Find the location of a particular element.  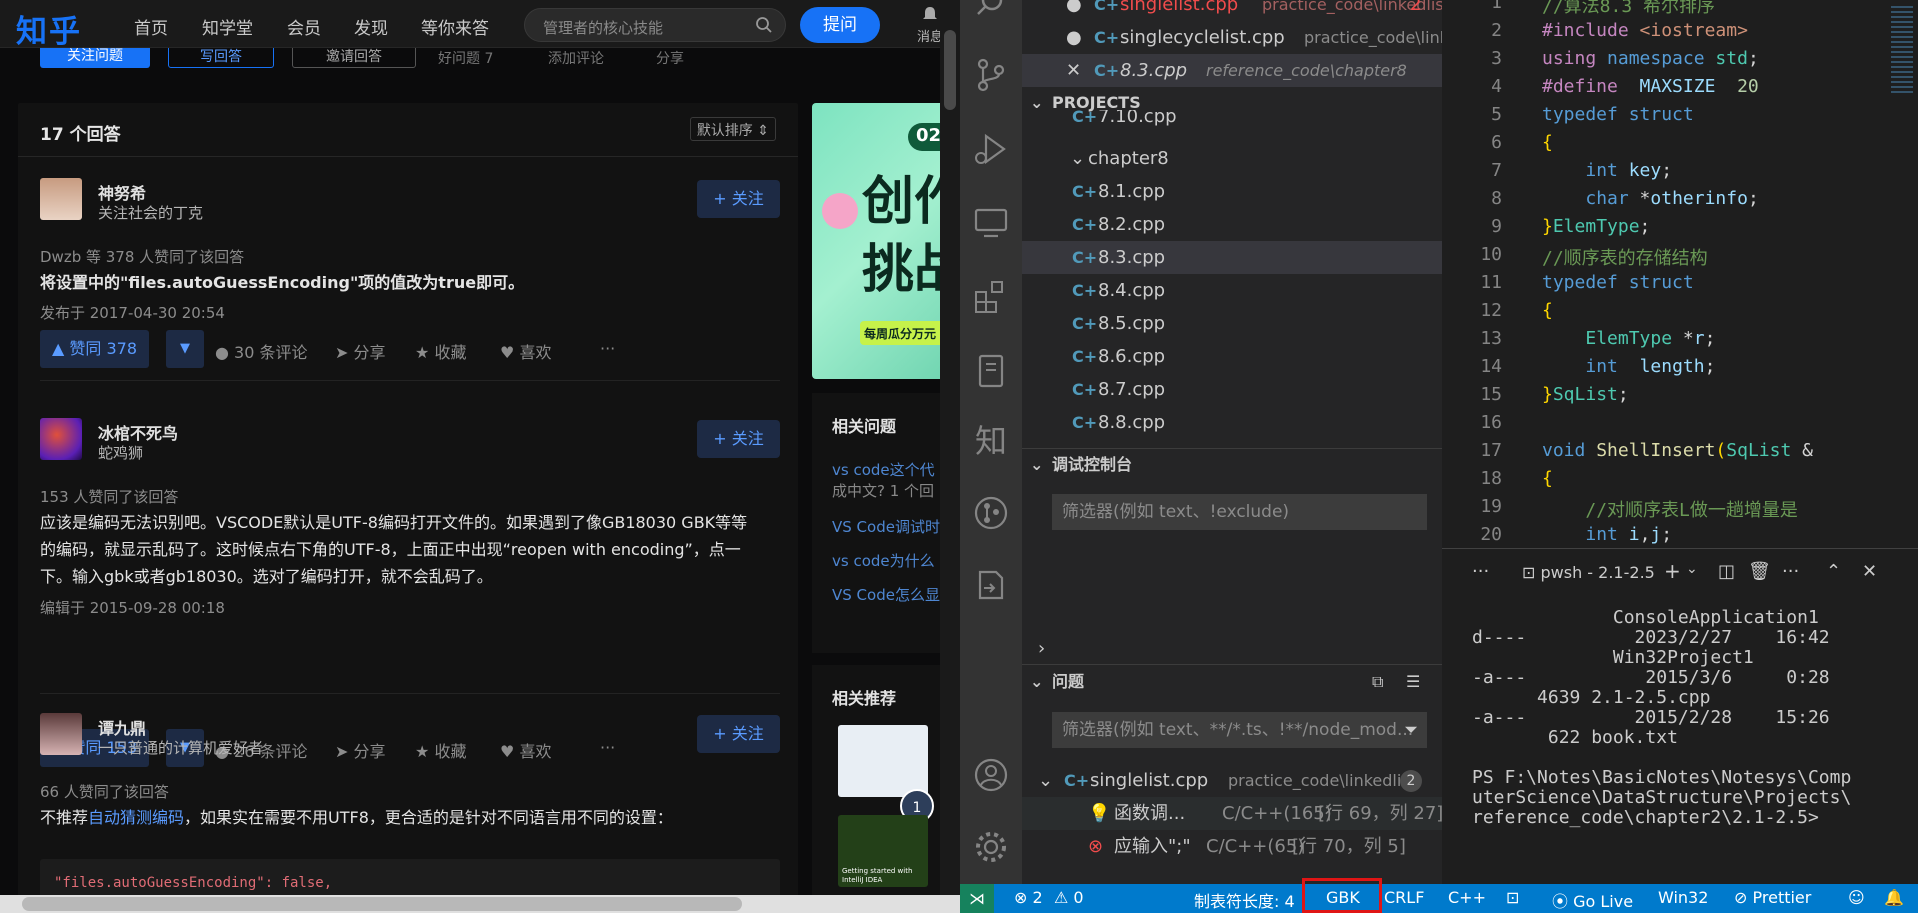

nav-waiting: 等你来答 is located at coordinates (455, 26).